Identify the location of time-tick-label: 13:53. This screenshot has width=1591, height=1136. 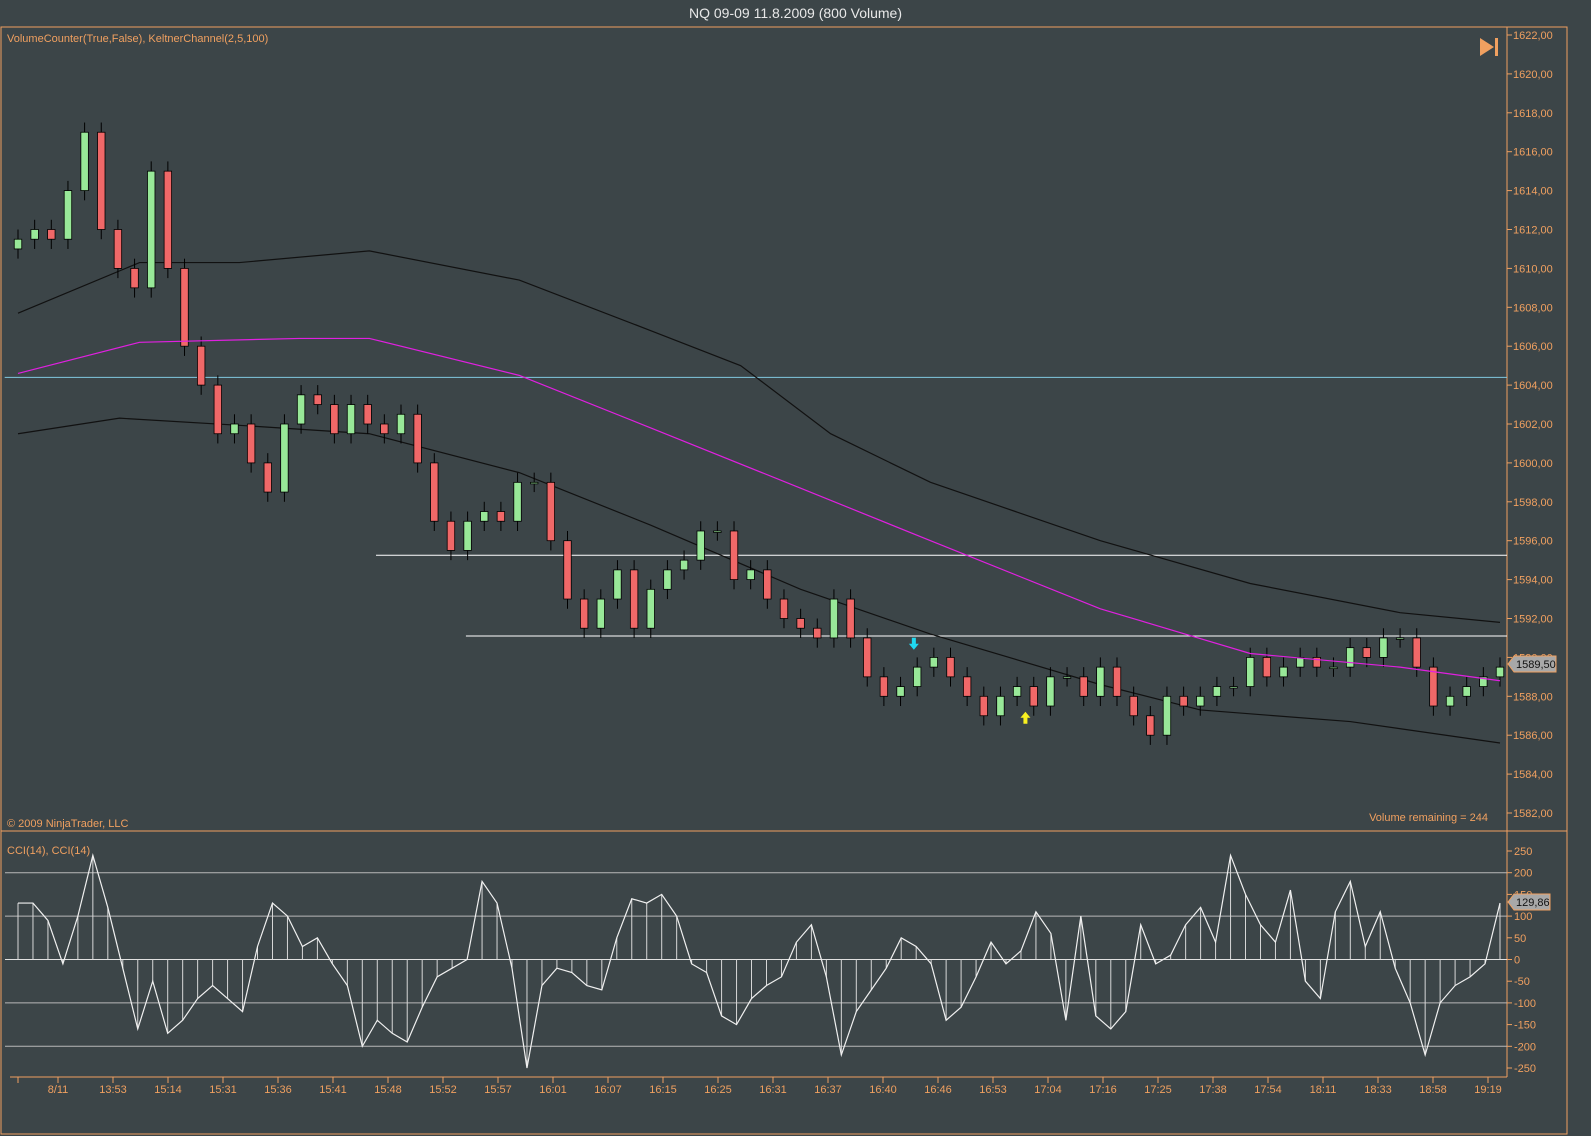
(113, 1090).